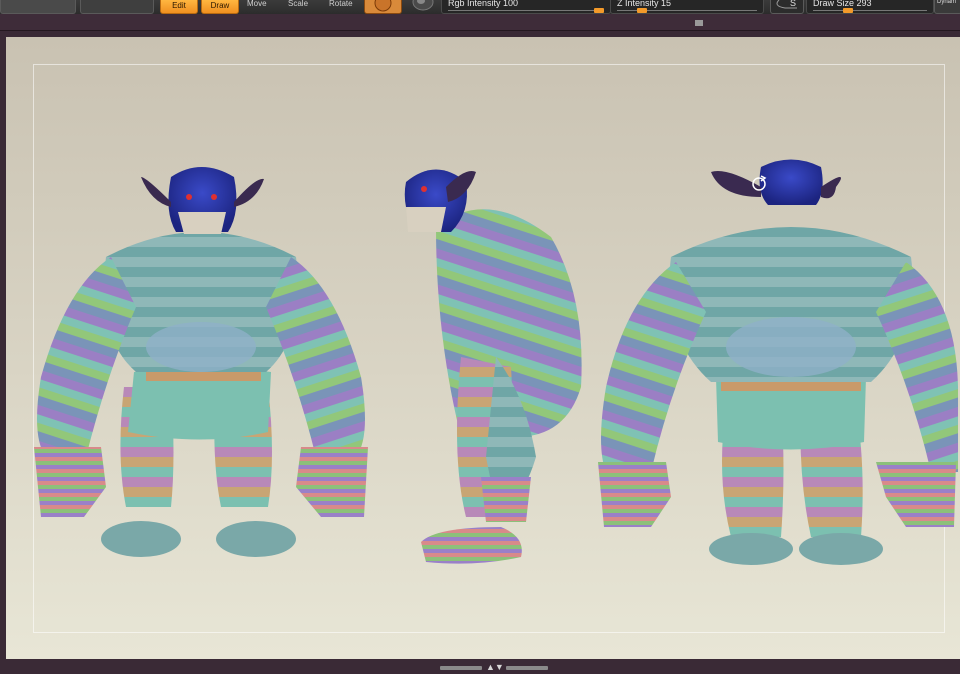 This screenshot has width=960, height=674. I want to click on monster-side-view, so click(493, 366).